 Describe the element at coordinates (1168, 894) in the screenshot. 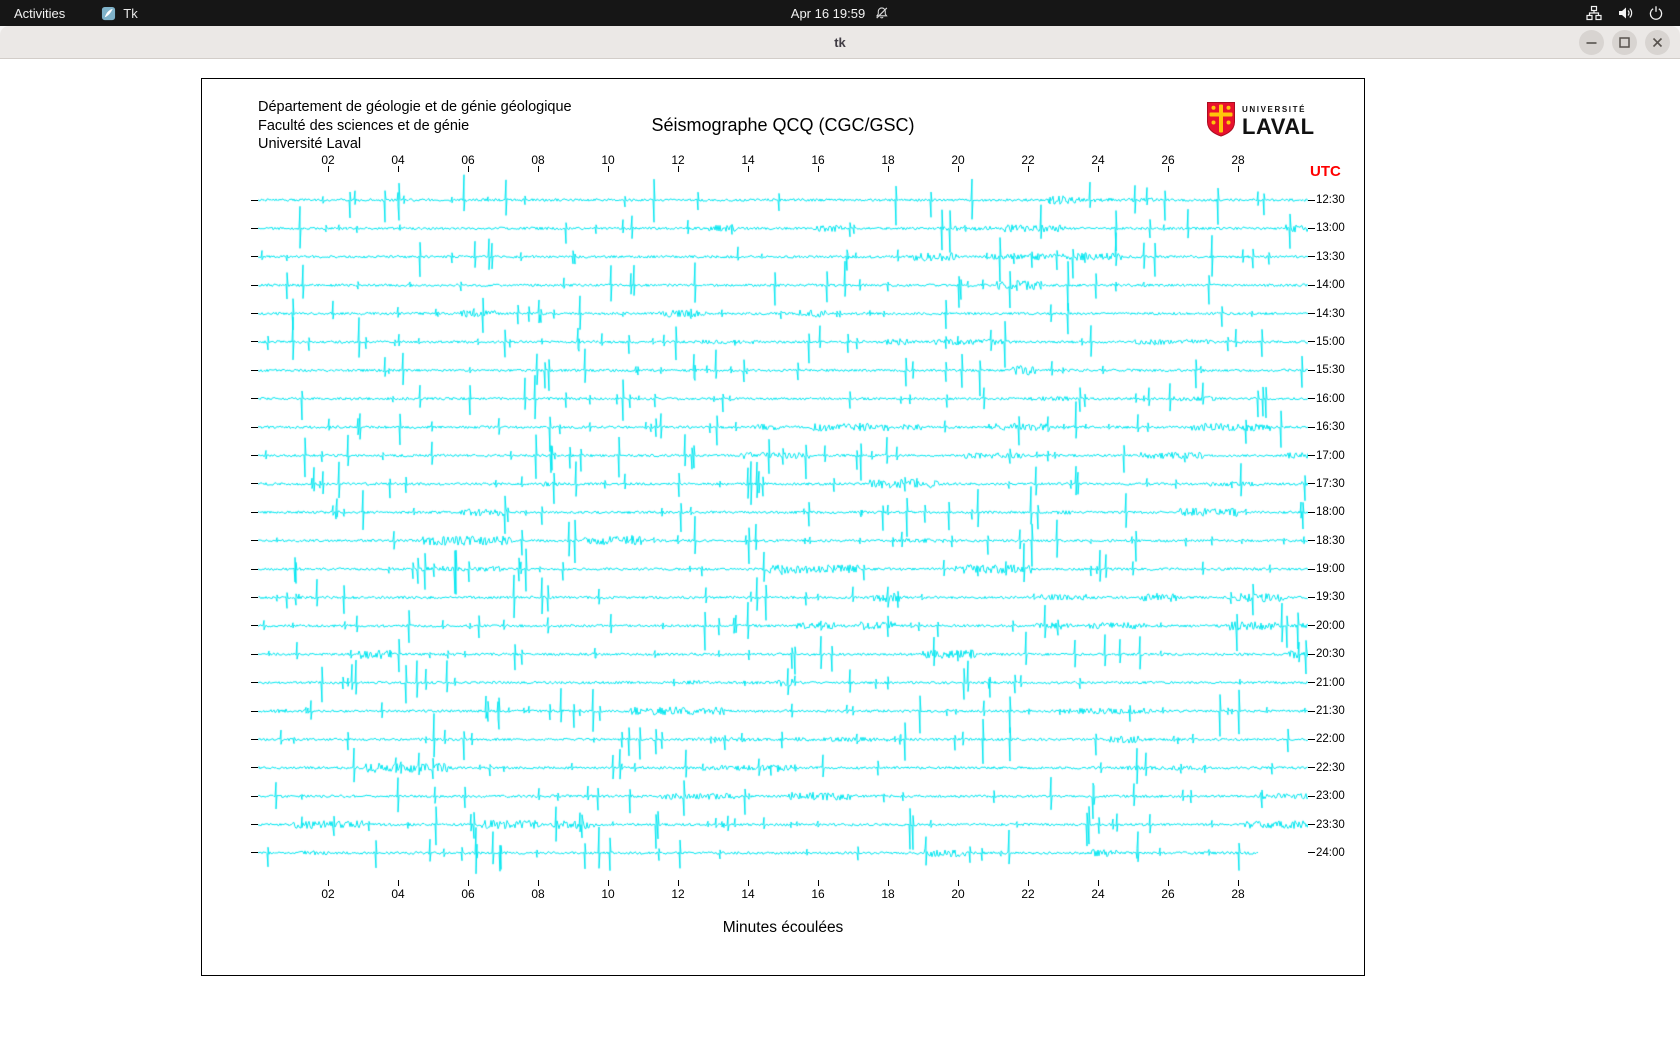

I see `x-tick-label-bottom: 26` at that location.